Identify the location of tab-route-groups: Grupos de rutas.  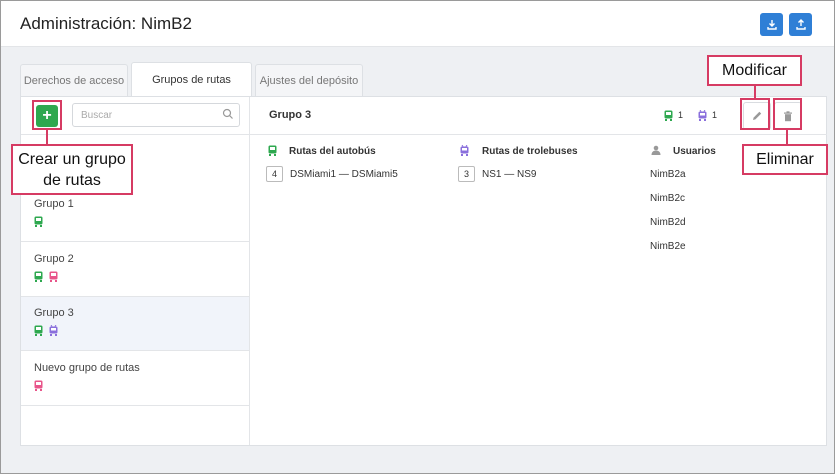
(191, 79).